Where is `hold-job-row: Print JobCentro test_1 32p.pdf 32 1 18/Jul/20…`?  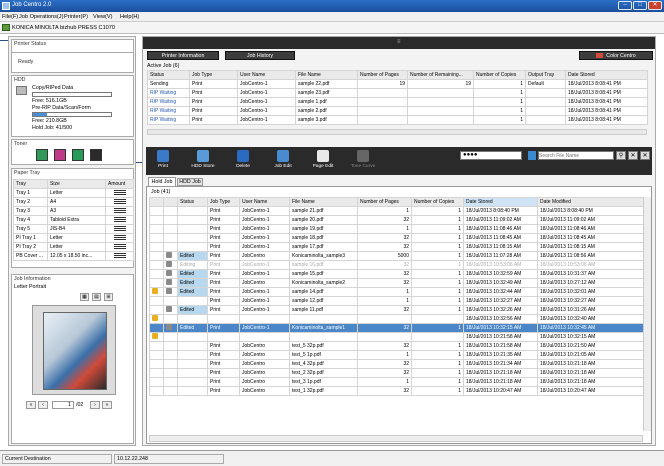
hold-job-row: Print JobCentro test_1 32p.pdf 32 1 18/Jul/20… is located at coordinates (396, 391).